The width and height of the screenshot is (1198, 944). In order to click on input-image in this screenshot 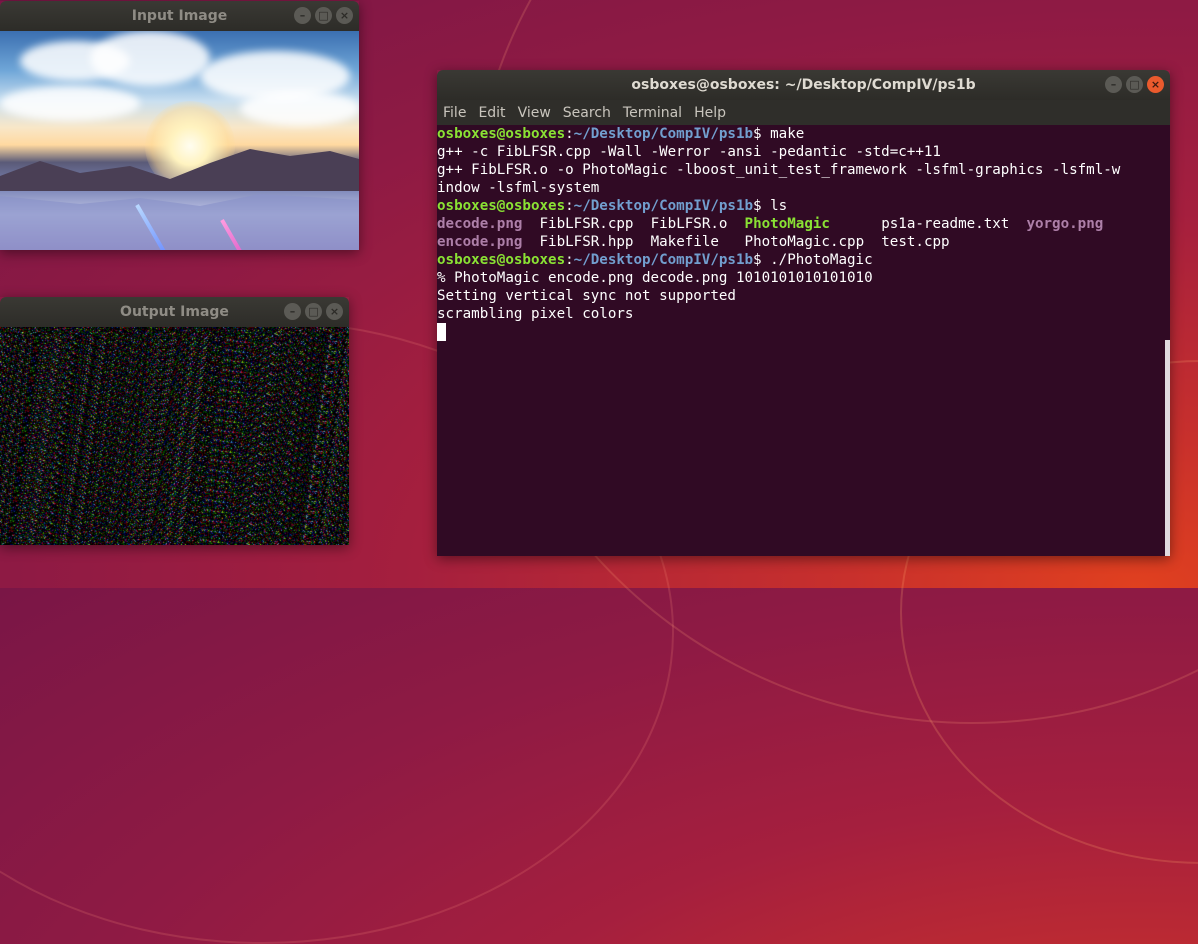, I will do `click(179, 140)`.